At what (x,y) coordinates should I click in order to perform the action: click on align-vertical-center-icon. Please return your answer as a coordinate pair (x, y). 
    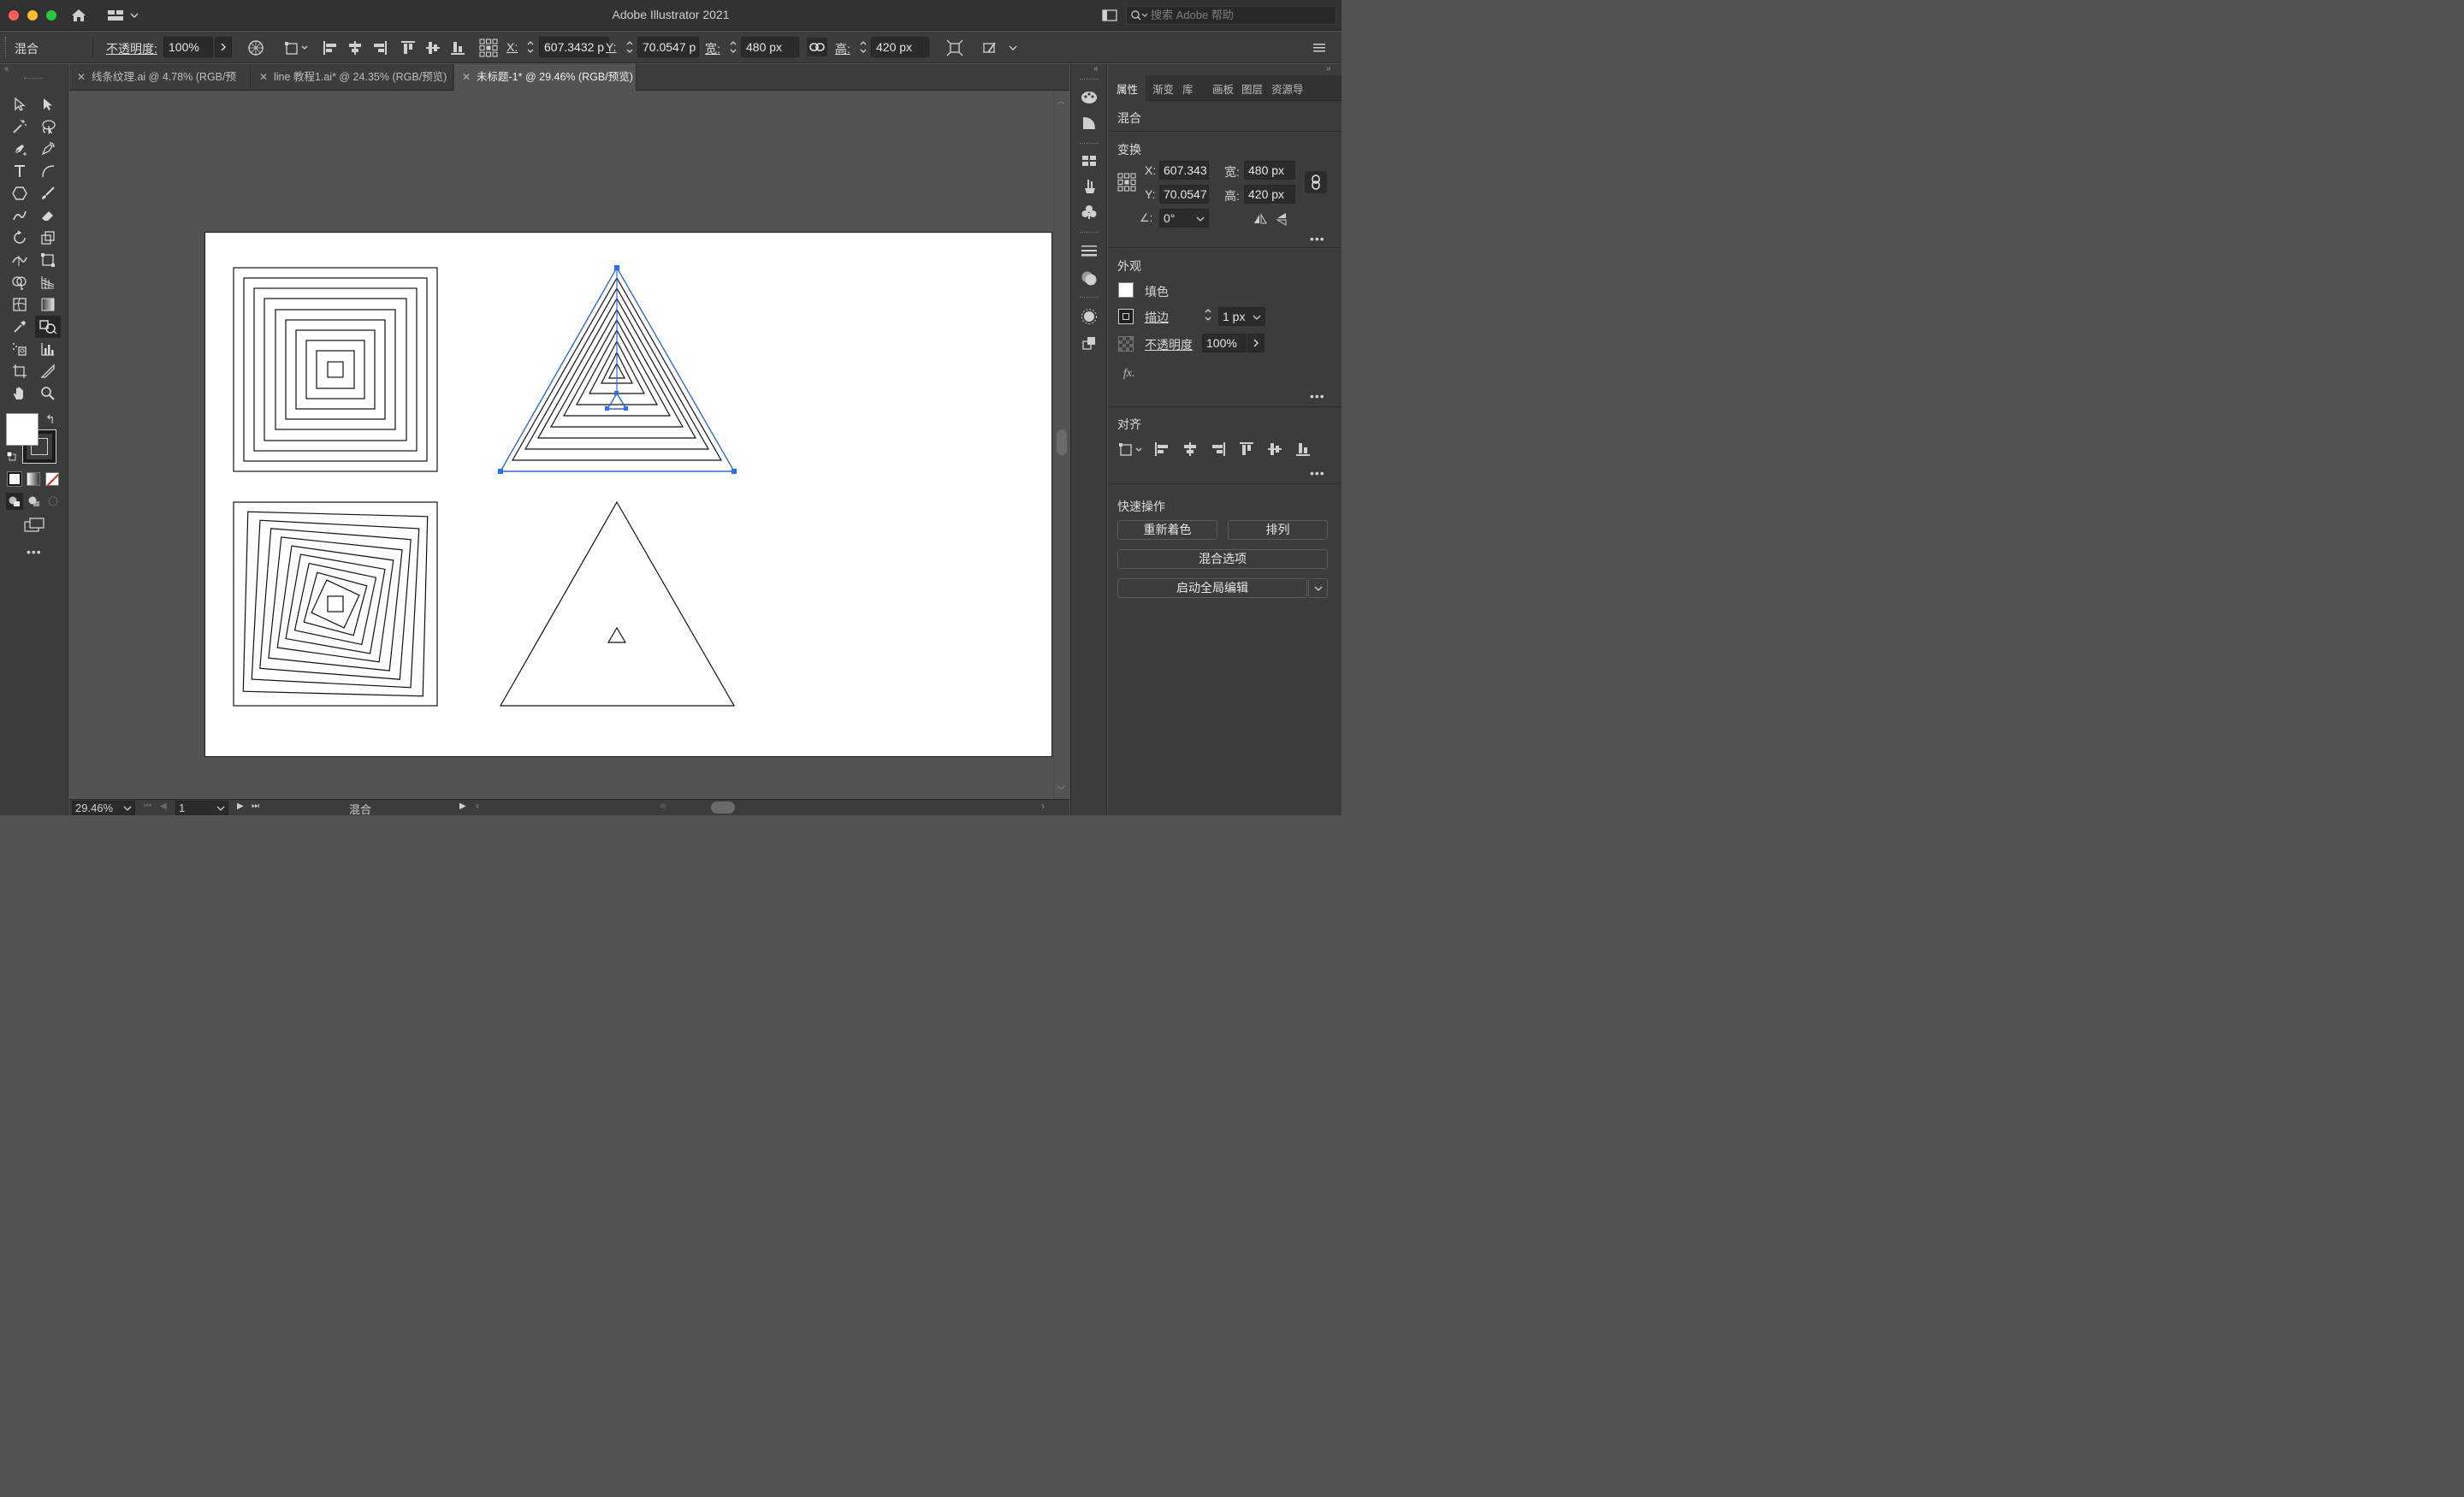
    Looking at the image, I should click on (433, 47).